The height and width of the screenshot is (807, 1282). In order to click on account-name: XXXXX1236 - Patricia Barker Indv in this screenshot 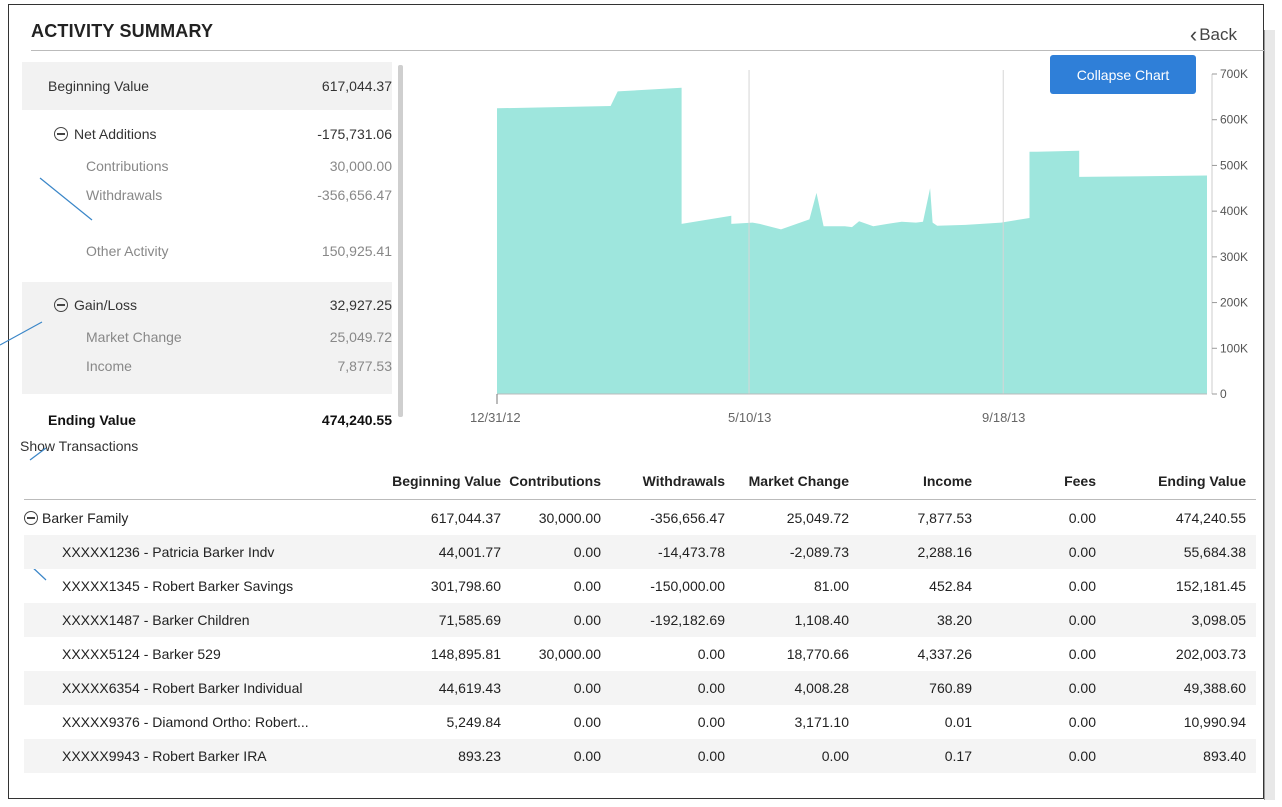, I will do `click(168, 552)`.